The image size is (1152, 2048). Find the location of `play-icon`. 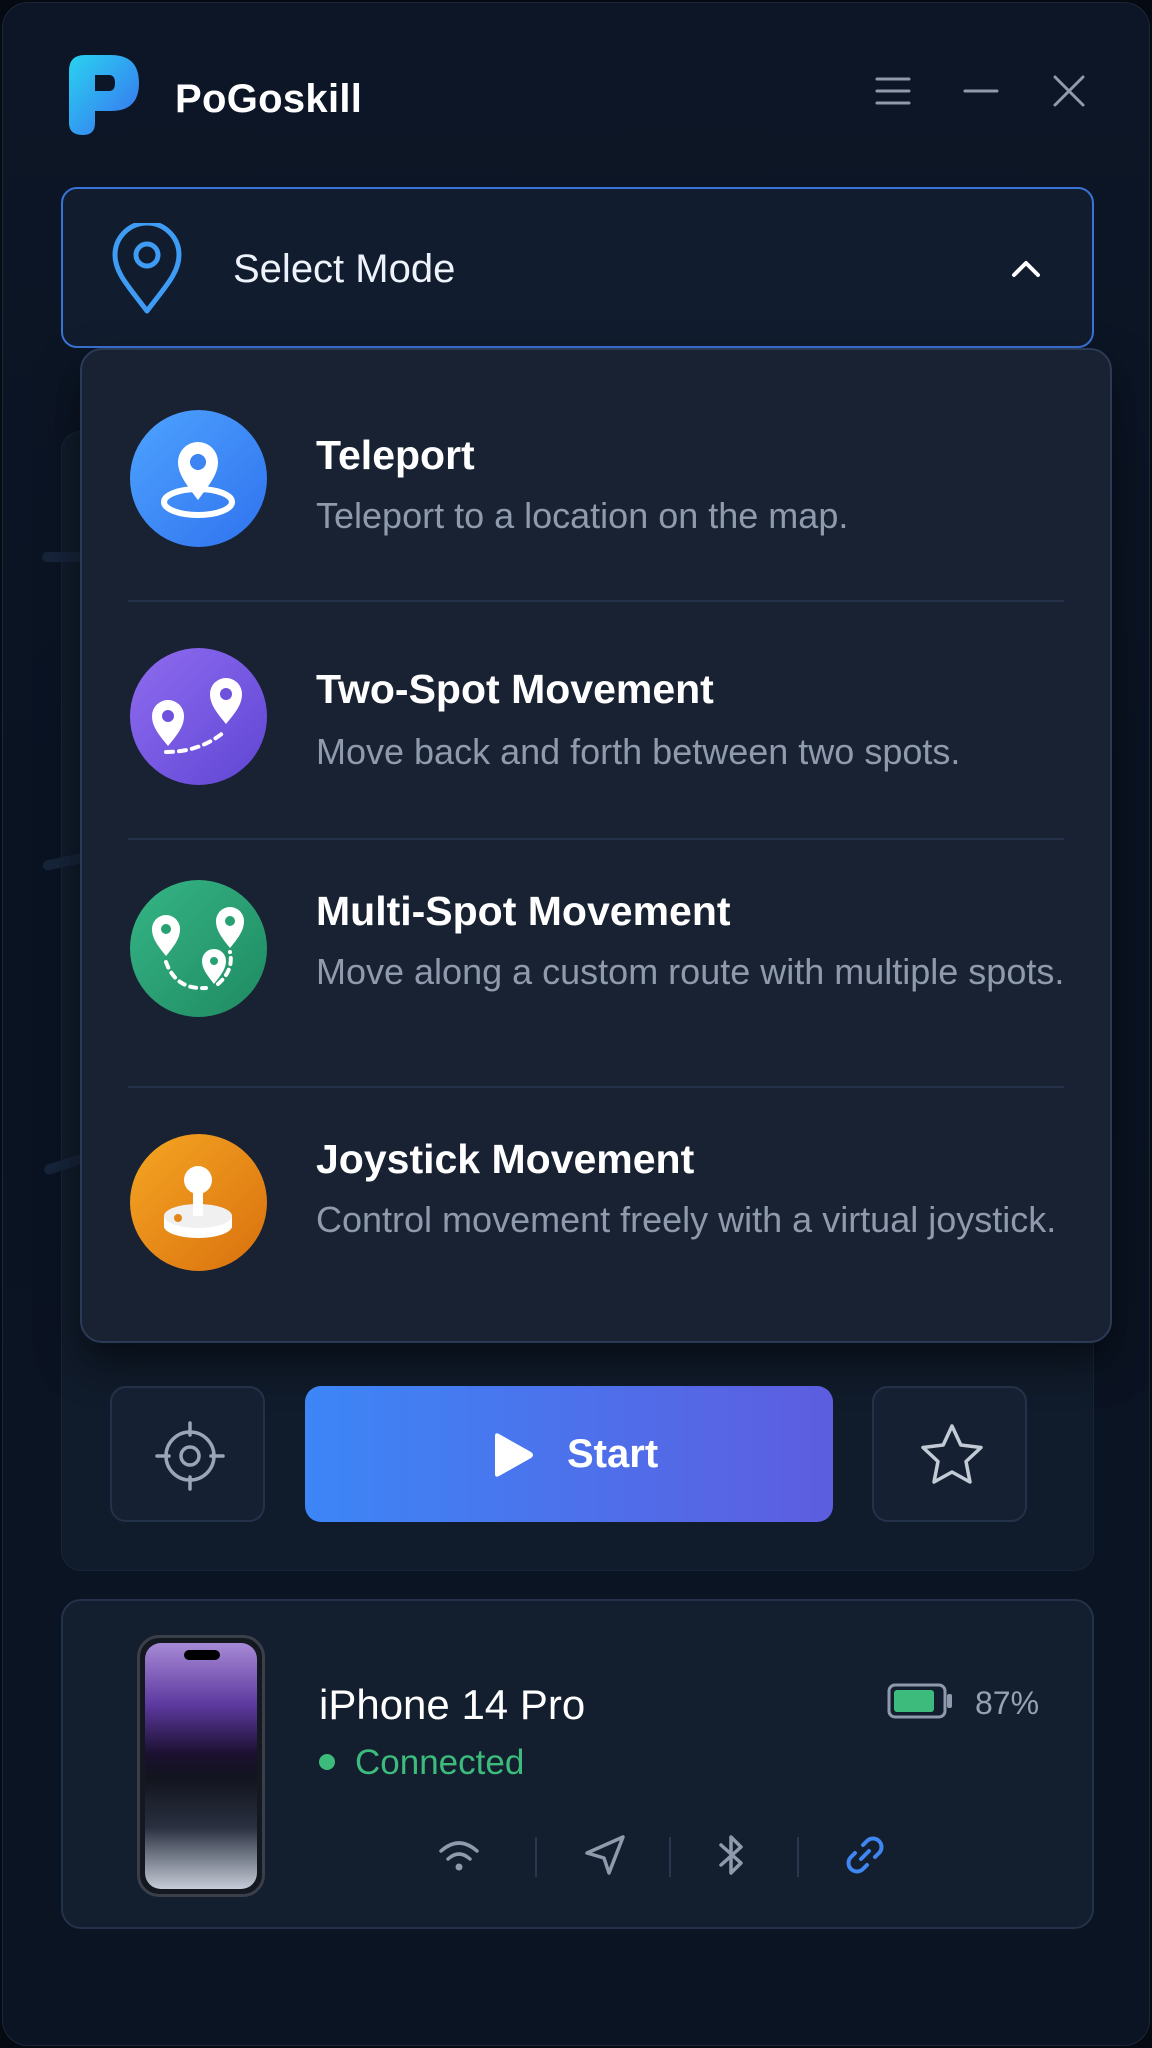

play-icon is located at coordinates (514, 1455).